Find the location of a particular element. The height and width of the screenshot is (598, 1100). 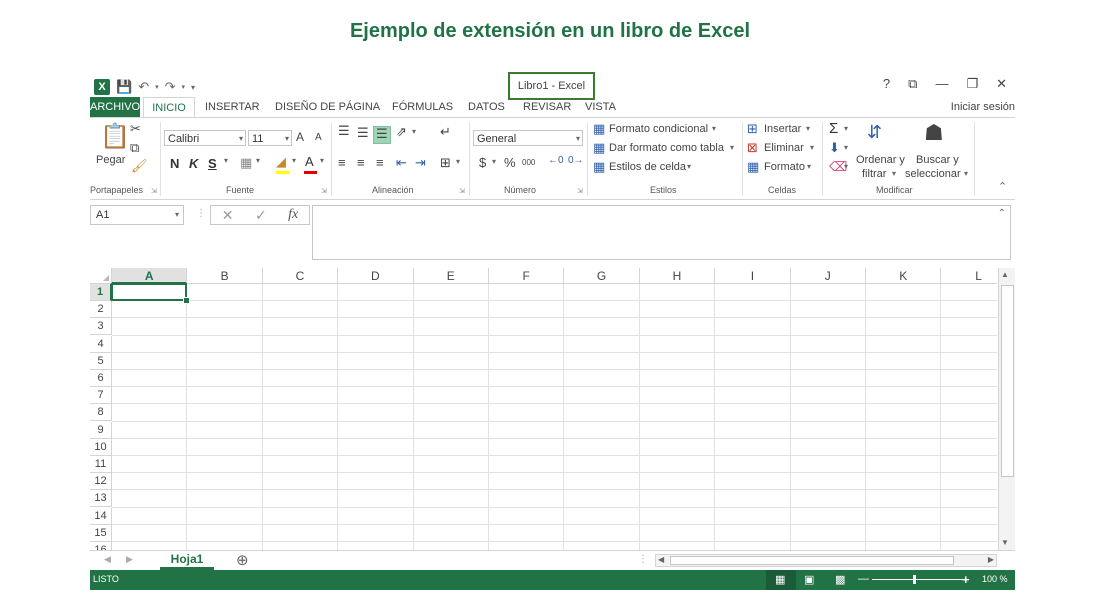

delete-dropdown-icon: ▾ is located at coordinates (812, 147).